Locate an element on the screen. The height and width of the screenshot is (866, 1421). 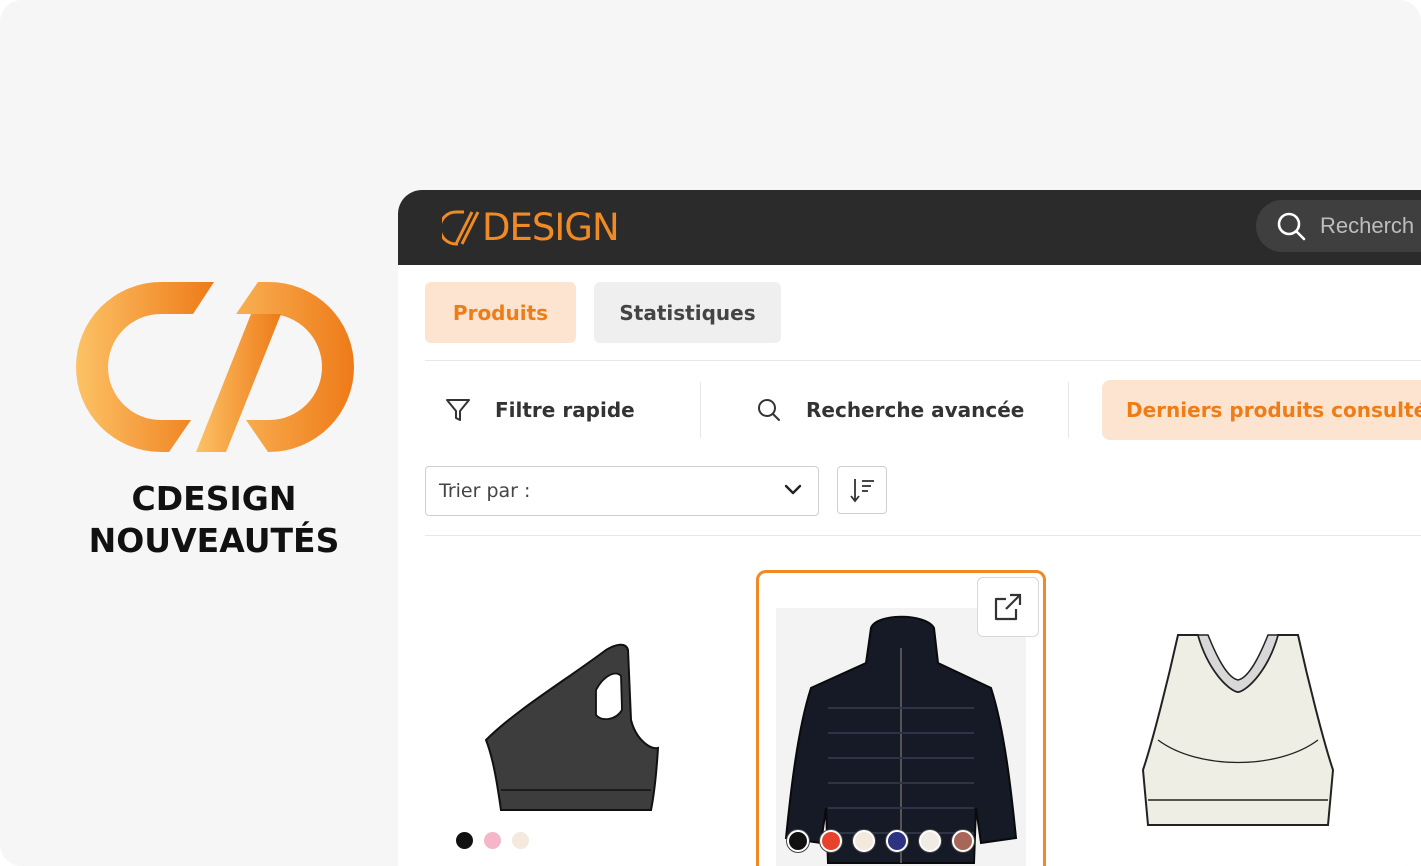
cd-brand-logo is located at coordinates (215, 367).